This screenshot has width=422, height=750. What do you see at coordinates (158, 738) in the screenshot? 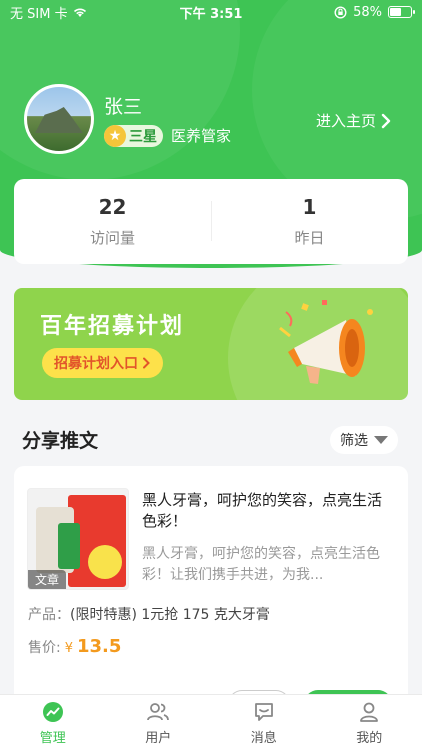
I see `tab-label: 用户` at bounding box center [158, 738].